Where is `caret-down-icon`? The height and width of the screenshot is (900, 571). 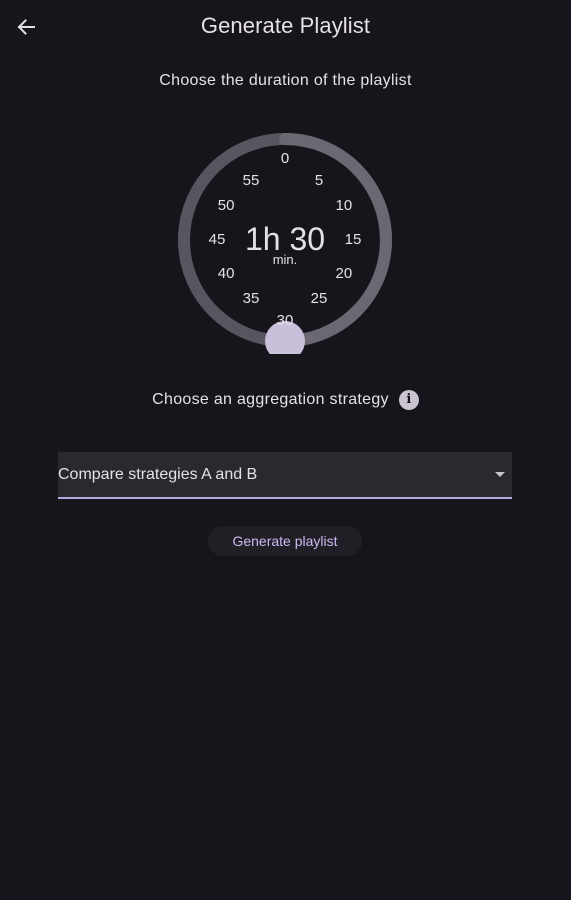 caret-down-icon is located at coordinates (500, 474).